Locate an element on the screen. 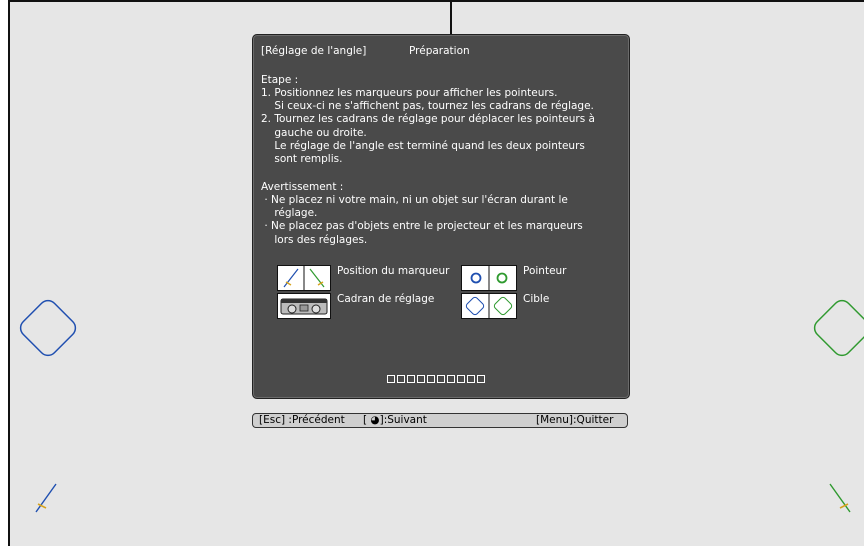 The image size is (864, 546). right-marker-icon is located at coordinates (840, 498).